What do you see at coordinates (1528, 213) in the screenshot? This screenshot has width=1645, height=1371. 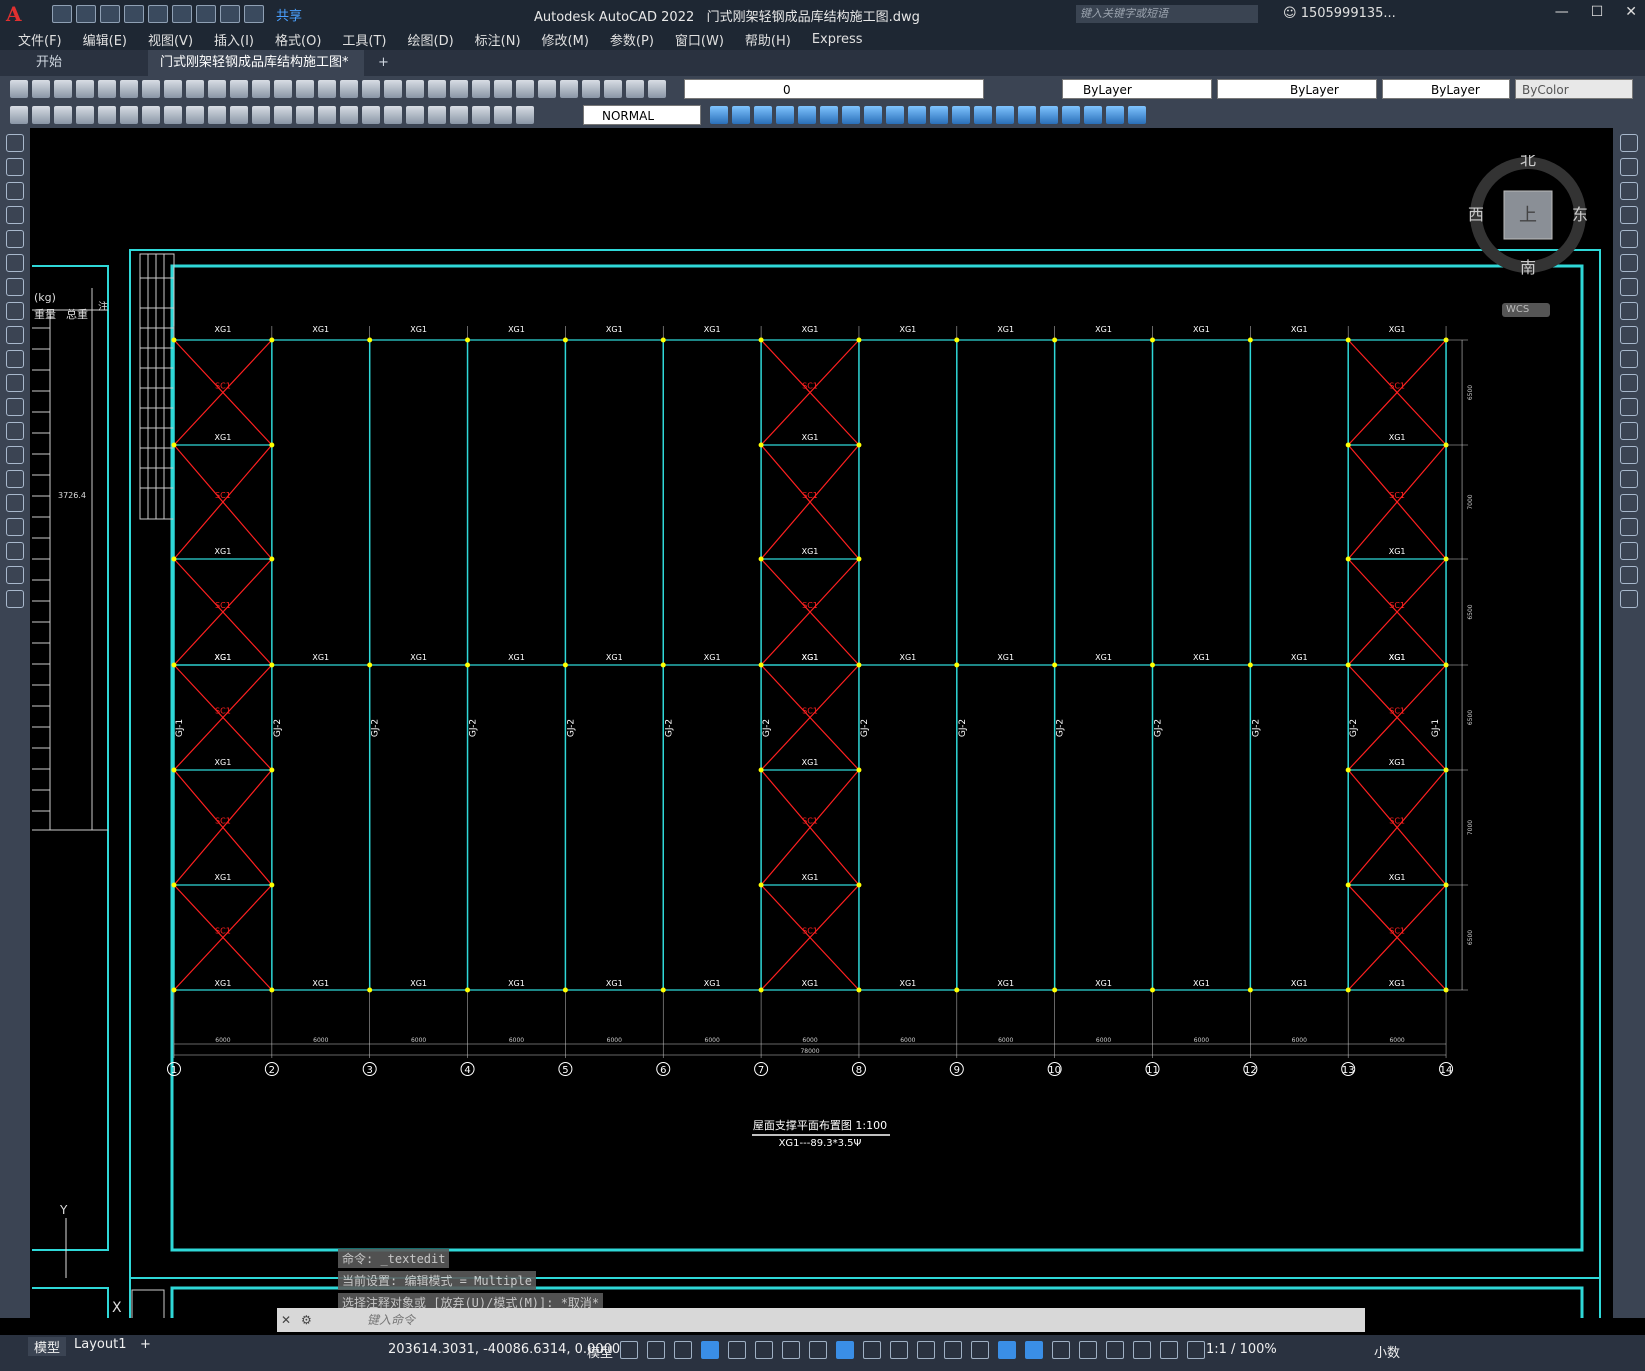 I see `viewcube: 上 北 南 东 西` at bounding box center [1528, 213].